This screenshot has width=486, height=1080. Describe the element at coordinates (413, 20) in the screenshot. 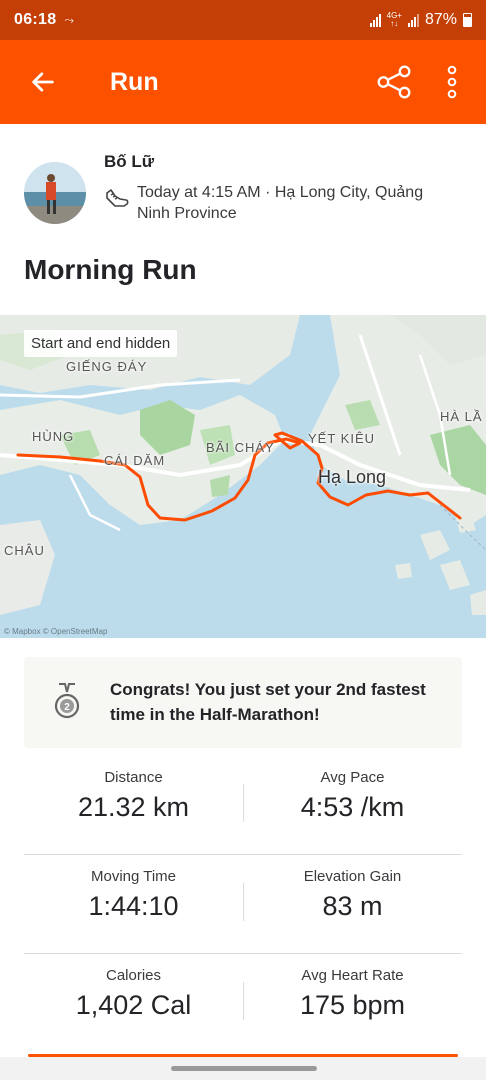

I see `cell-signal-icon` at that location.